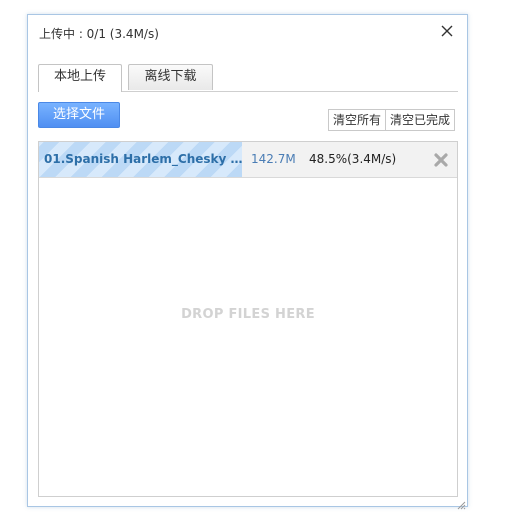  Describe the element at coordinates (273, 159) in the screenshot. I see `file-size: 142.7M` at that location.